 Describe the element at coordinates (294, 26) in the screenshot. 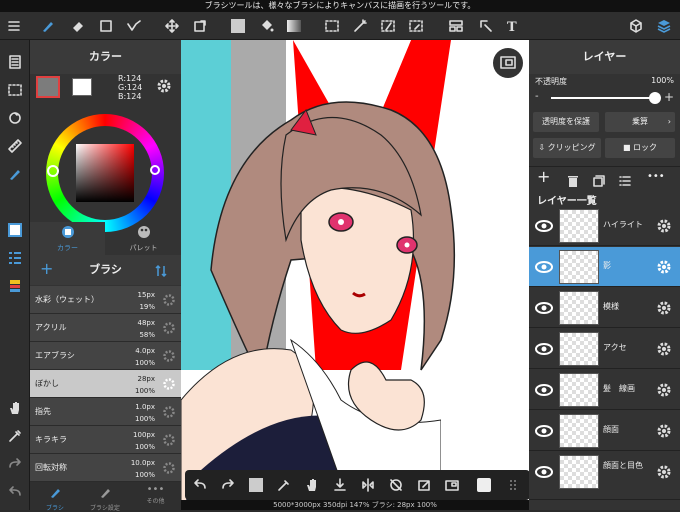

I see `gradient-tool-icon` at that location.